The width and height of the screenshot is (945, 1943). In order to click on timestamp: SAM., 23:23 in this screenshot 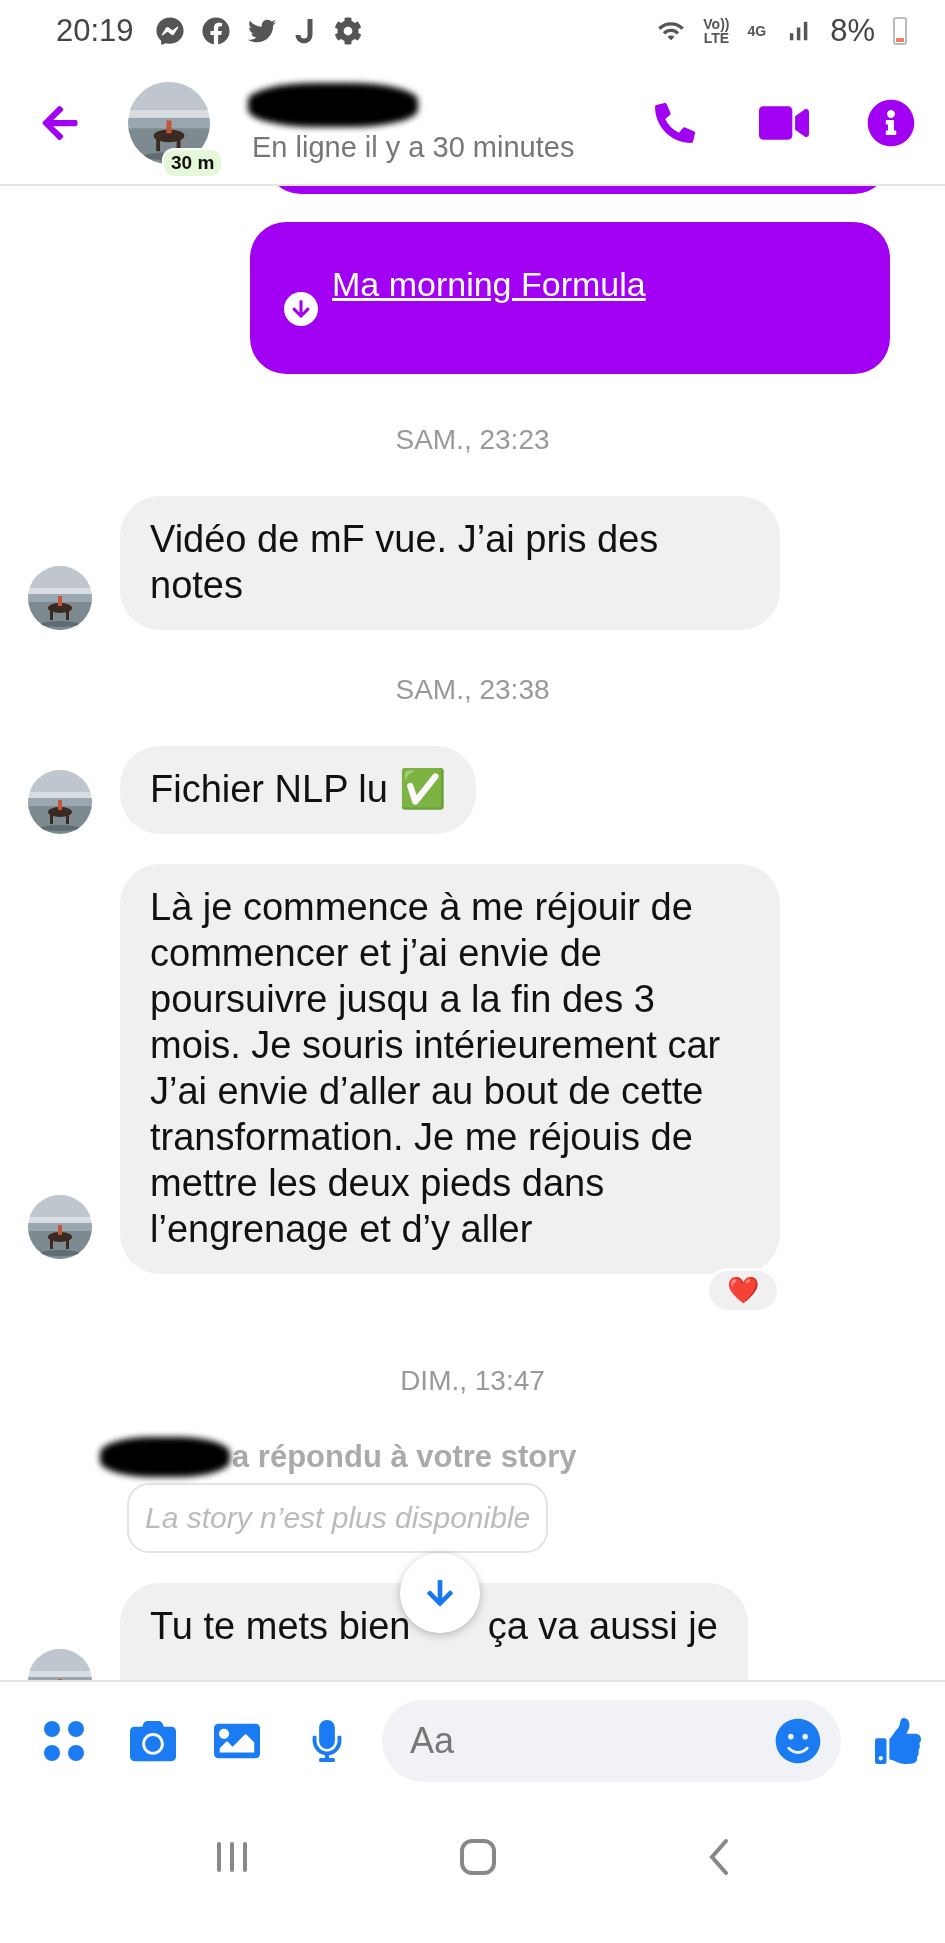, I will do `click(472, 440)`.